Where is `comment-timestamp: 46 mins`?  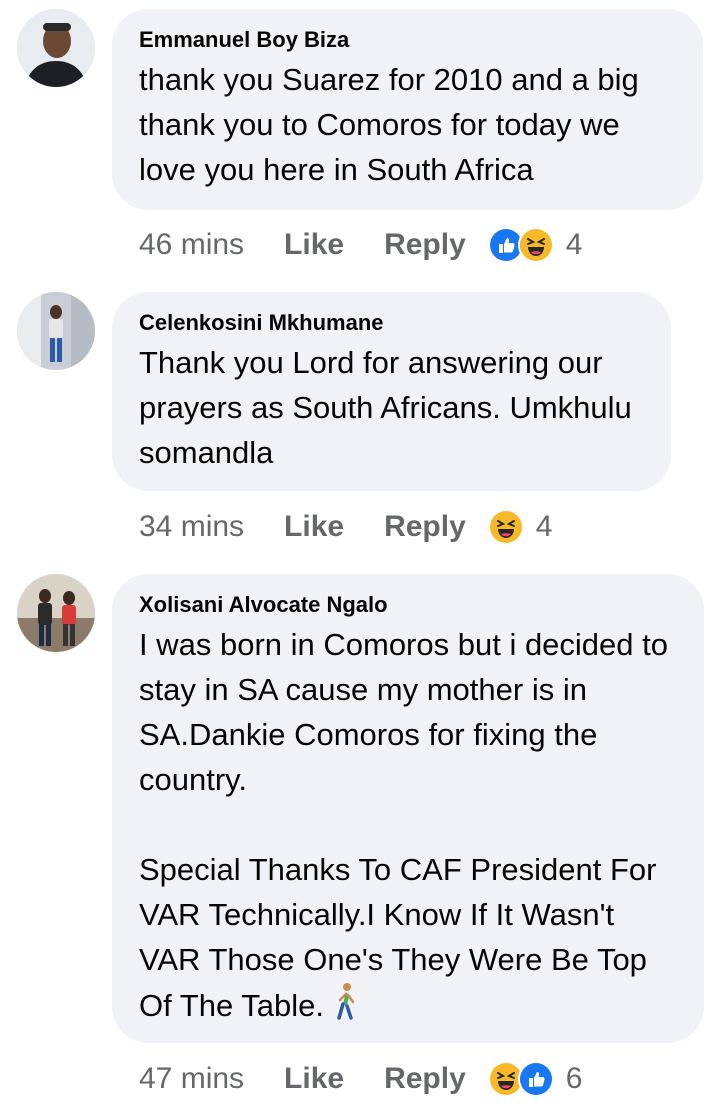 comment-timestamp: 46 mins is located at coordinates (191, 245).